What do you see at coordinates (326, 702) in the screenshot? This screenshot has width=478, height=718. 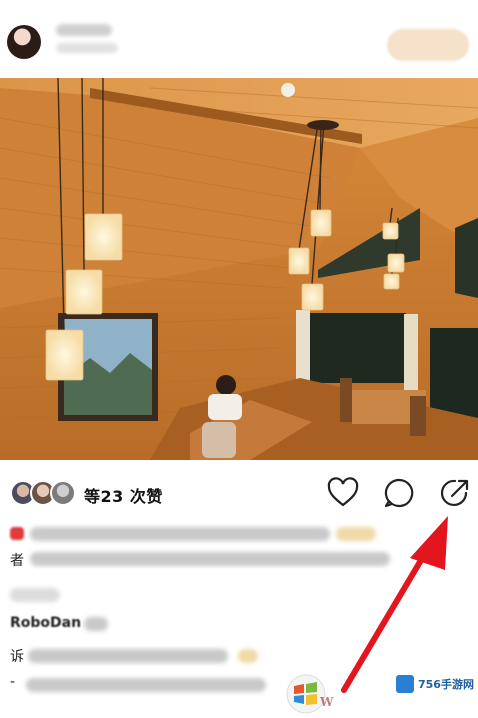 I see `svg-text: W` at bounding box center [326, 702].